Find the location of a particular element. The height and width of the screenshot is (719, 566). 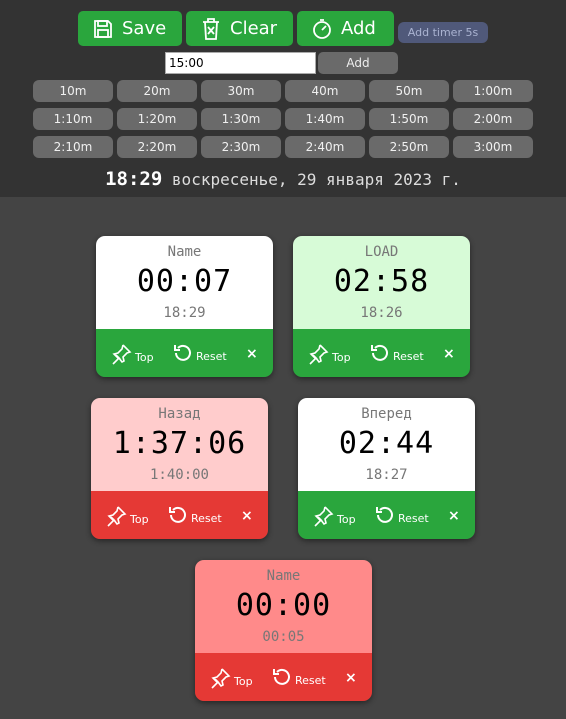

save-label: Save is located at coordinates (144, 28).